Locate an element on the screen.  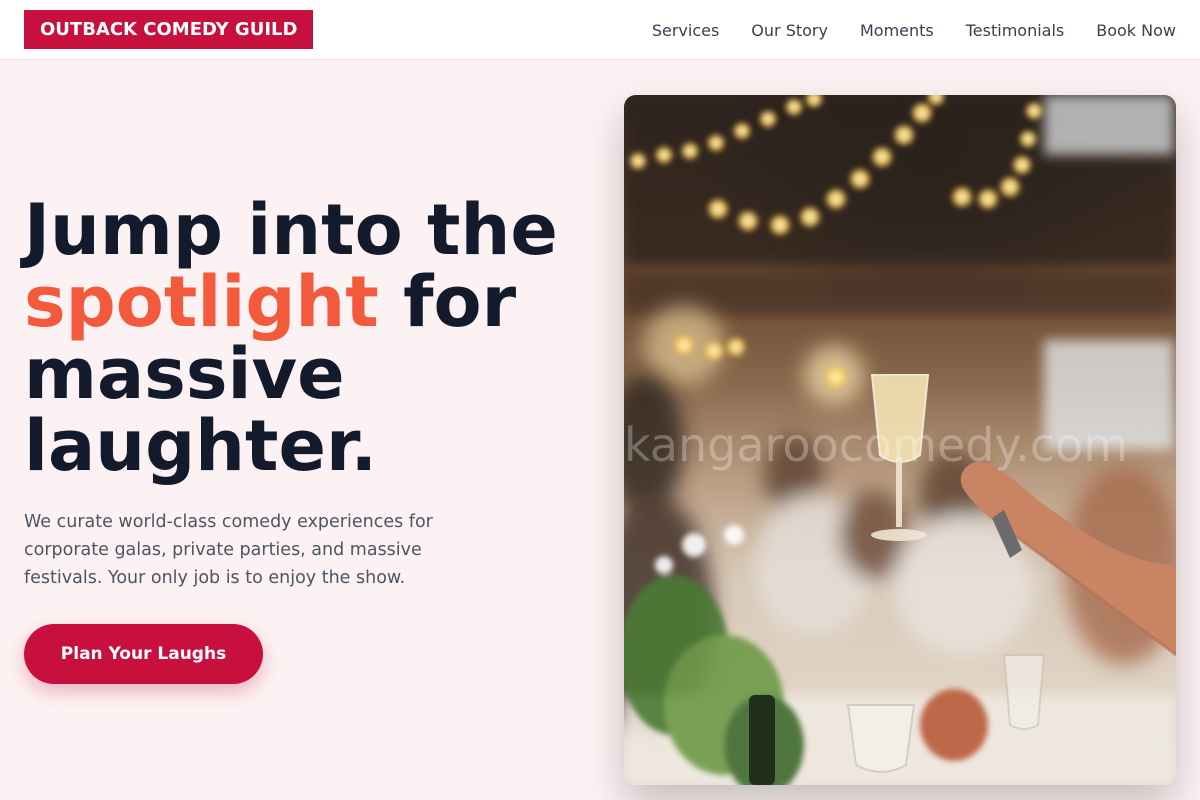
nav-link-services: Services is located at coordinates (685, 30).